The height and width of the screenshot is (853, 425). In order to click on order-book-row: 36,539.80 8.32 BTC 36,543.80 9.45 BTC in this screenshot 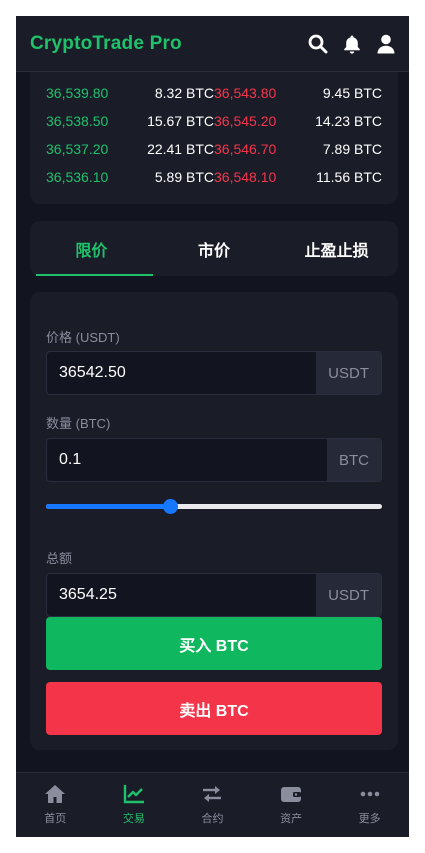, I will do `click(214, 93)`.